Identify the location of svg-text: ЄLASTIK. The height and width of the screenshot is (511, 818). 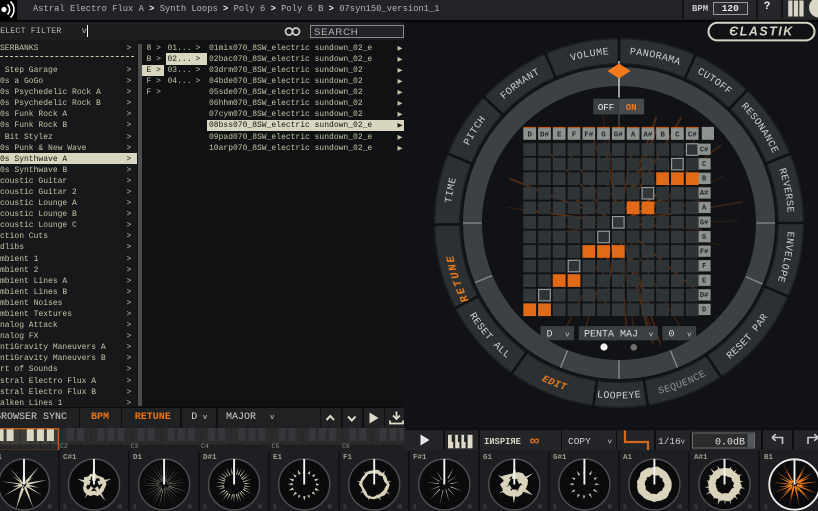
(761, 32).